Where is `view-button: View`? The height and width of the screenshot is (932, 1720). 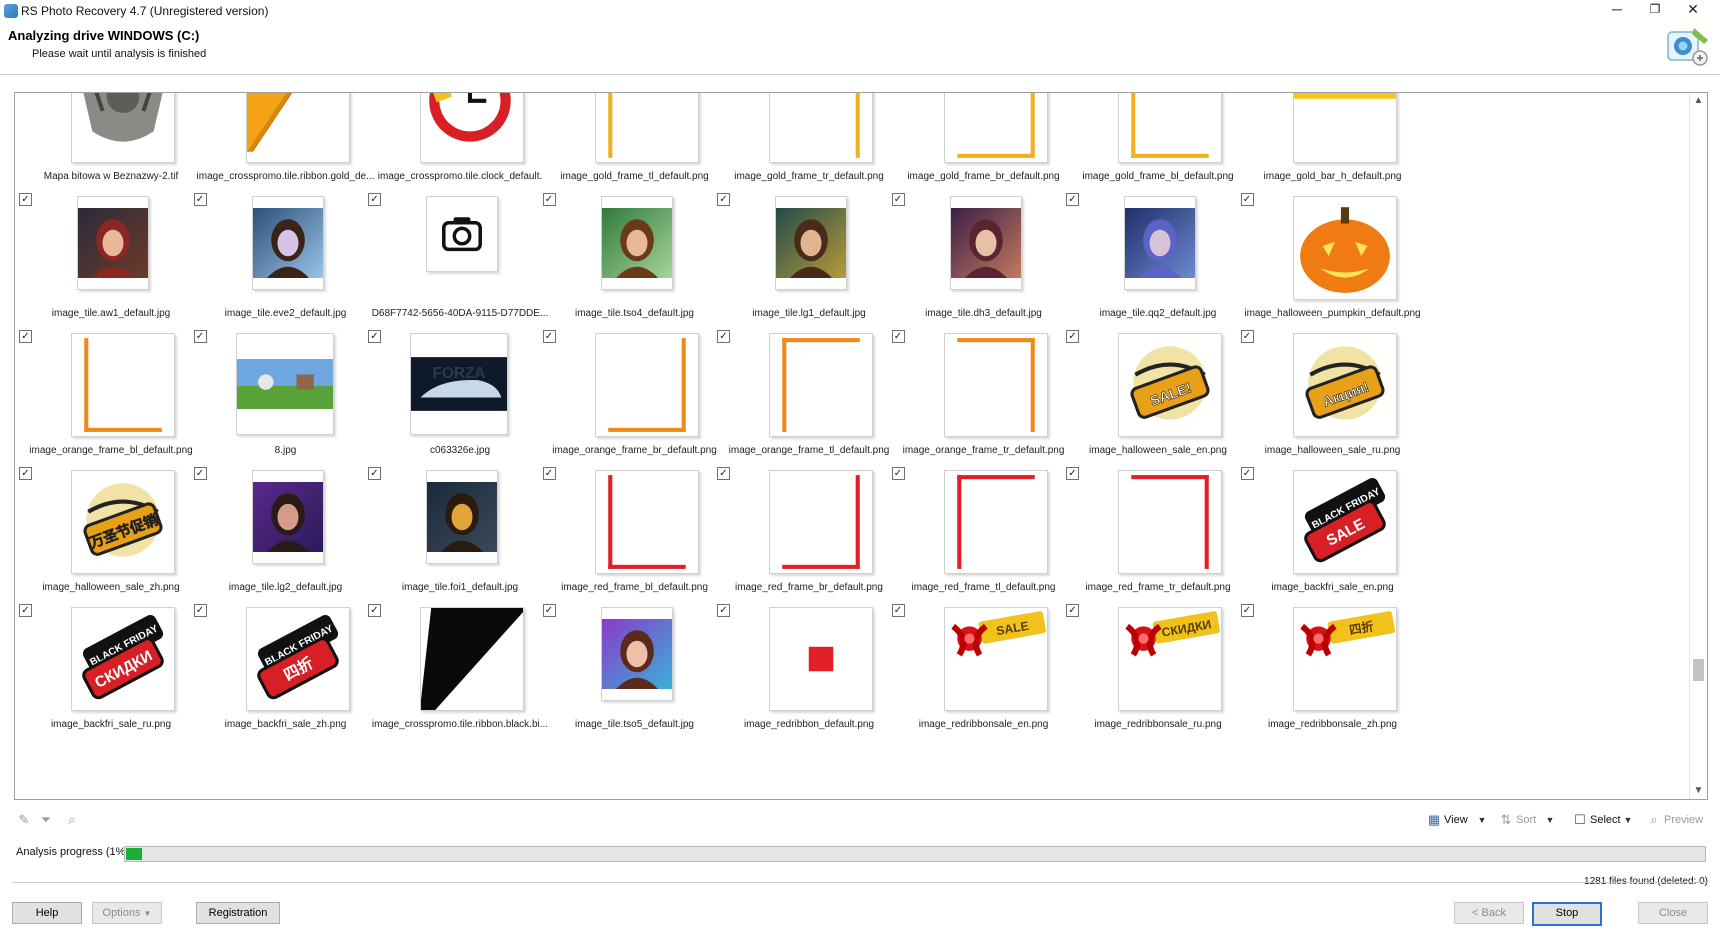 view-button: View is located at coordinates (1455, 820).